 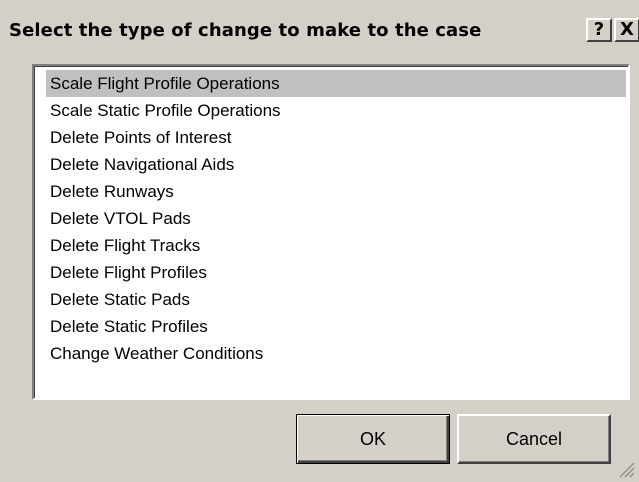 What do you see at coordinates (336, 218) in the screenshot?
I see `list-item: Delete VTOL Pads` at bounding box center [336, 218].